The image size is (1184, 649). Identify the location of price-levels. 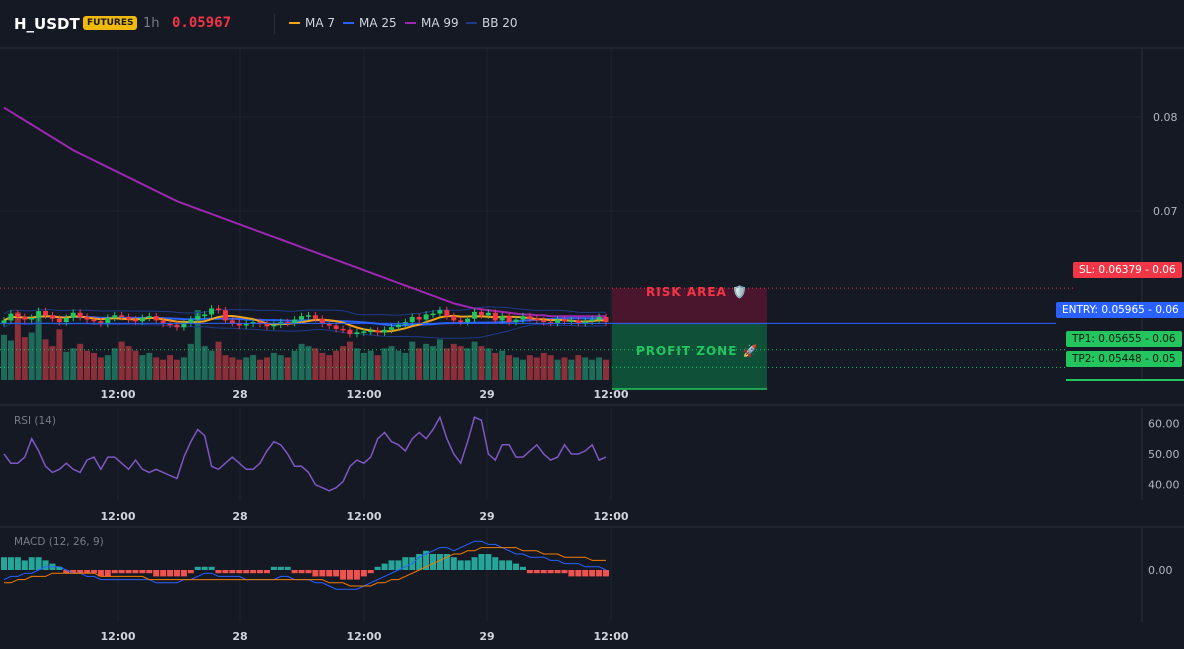
(536, 327).